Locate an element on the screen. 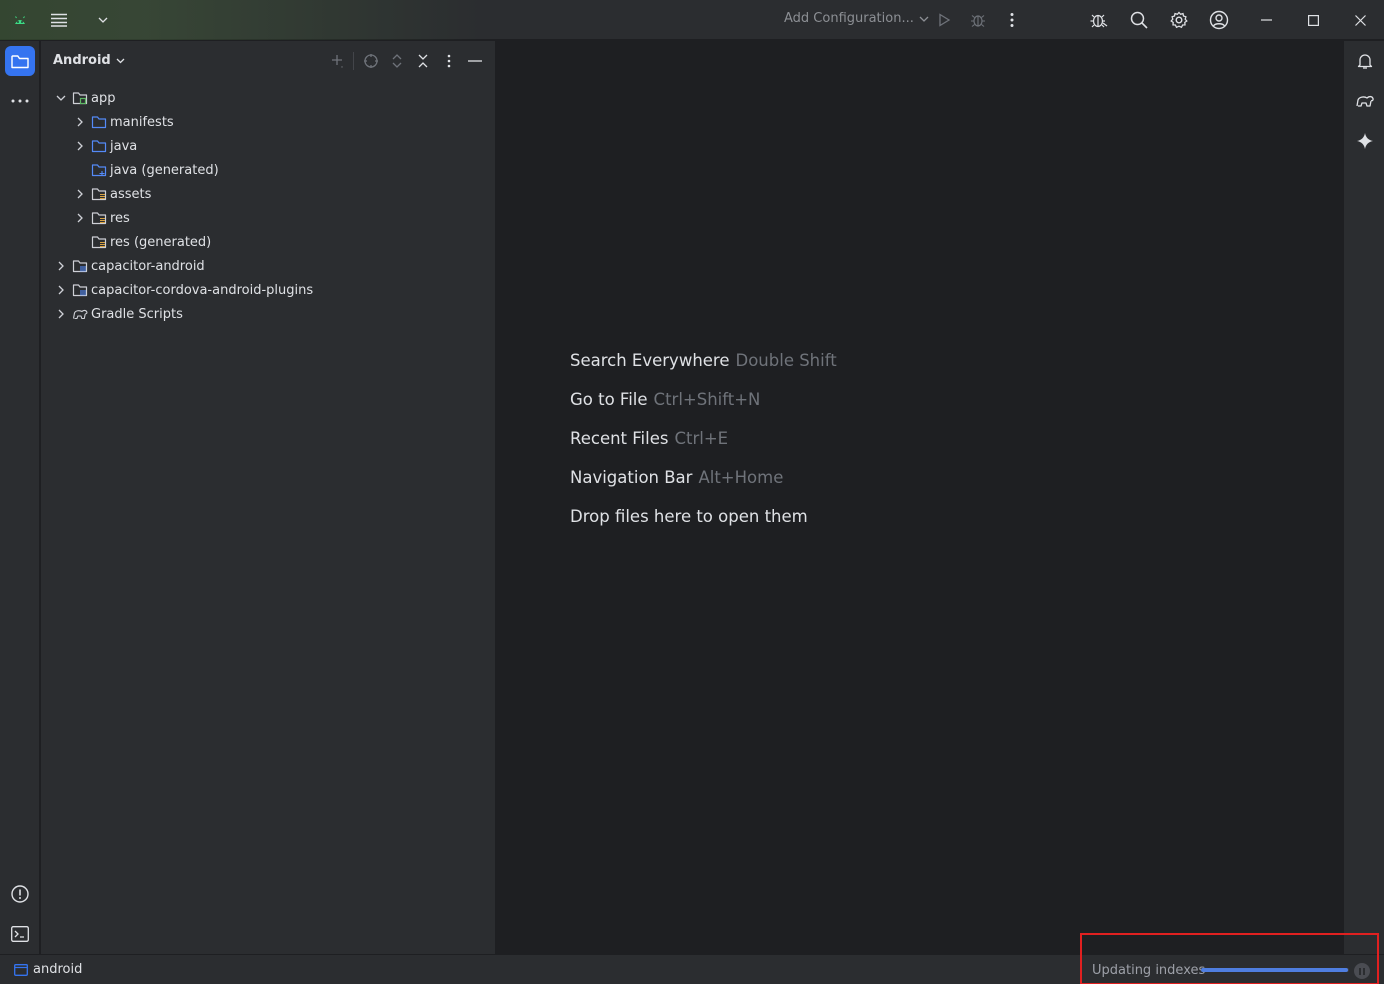  left-tool-window-strip is located at coordinates (20, 497).